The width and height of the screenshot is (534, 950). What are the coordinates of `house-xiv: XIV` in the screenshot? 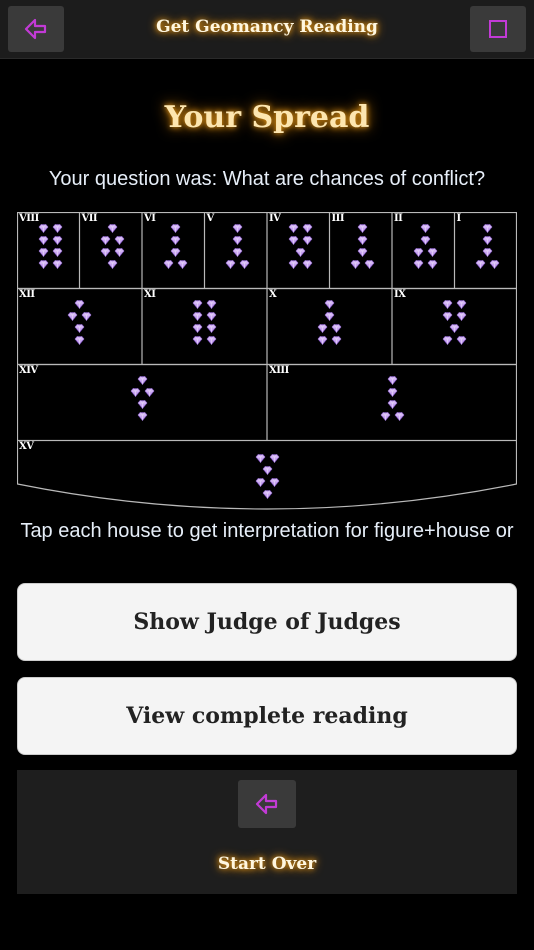 It's located at (142, 402).